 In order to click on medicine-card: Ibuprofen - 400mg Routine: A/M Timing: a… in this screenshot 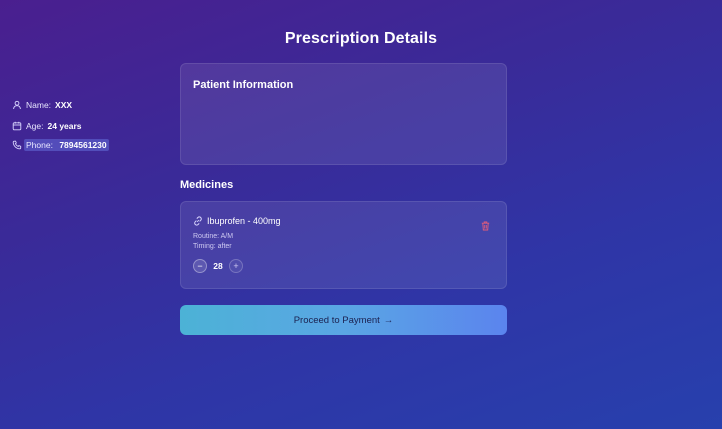, I will do `click(343, 245)`.